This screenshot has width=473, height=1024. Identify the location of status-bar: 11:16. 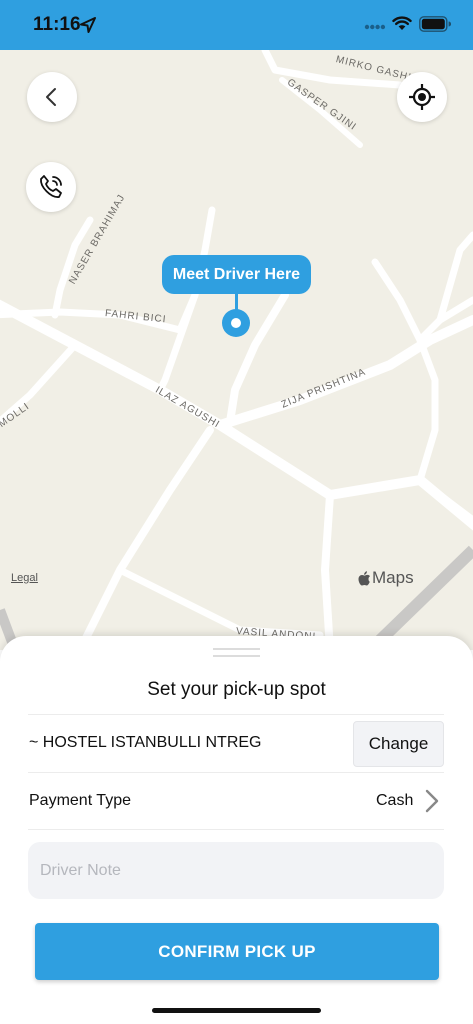
(236, 25).